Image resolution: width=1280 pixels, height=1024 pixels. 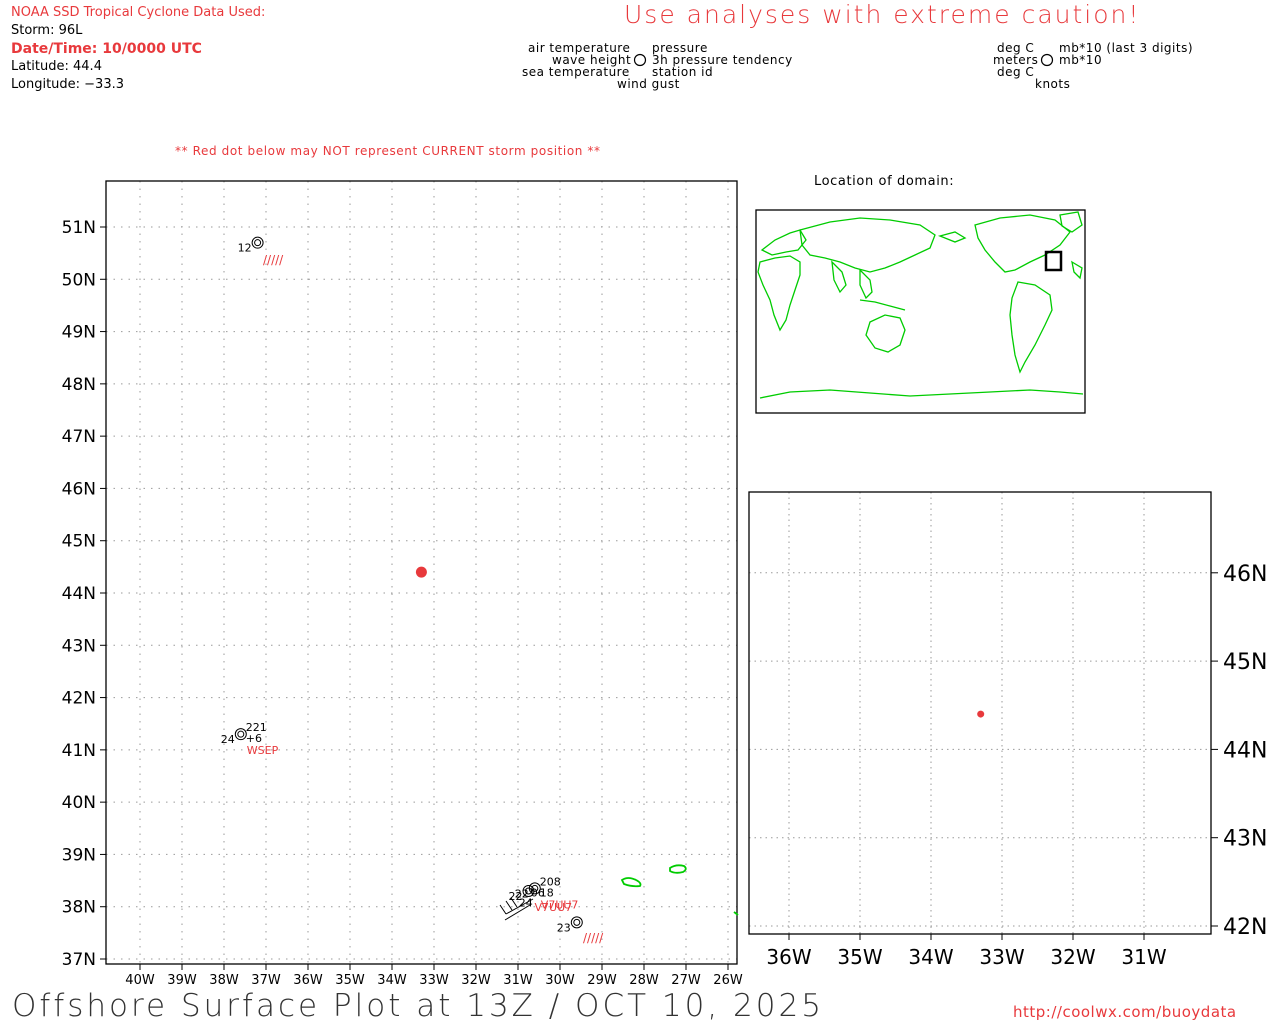 What do you see at coordinates (421, 572) in the screenshot?
I see `storm-position-dot` at bounding box center [421, 572].